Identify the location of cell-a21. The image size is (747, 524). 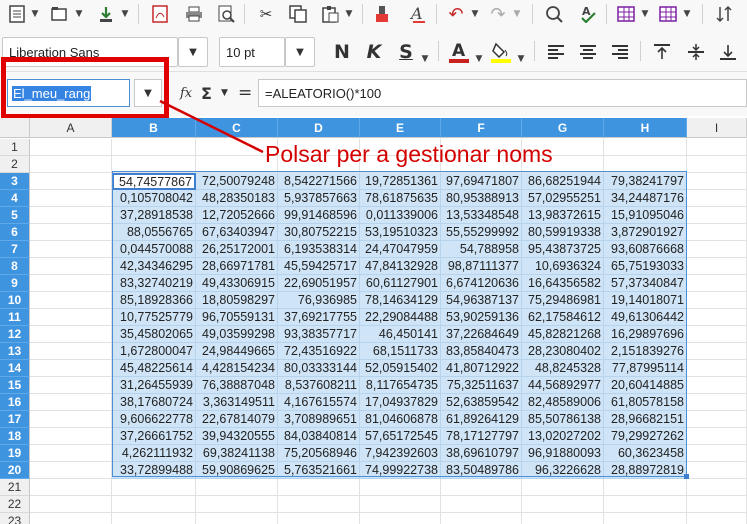
(71, 487).